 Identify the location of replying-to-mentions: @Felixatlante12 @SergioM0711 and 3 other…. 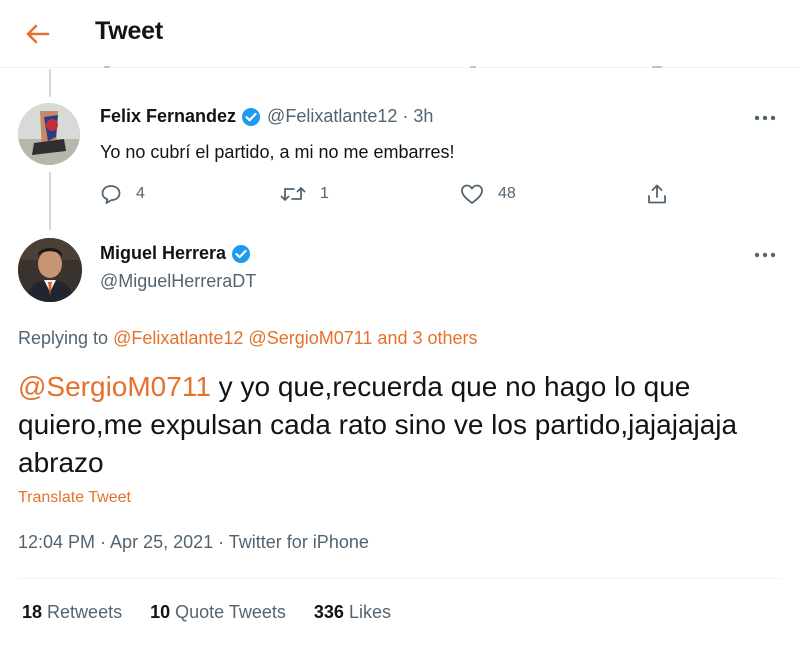
(295, 338).